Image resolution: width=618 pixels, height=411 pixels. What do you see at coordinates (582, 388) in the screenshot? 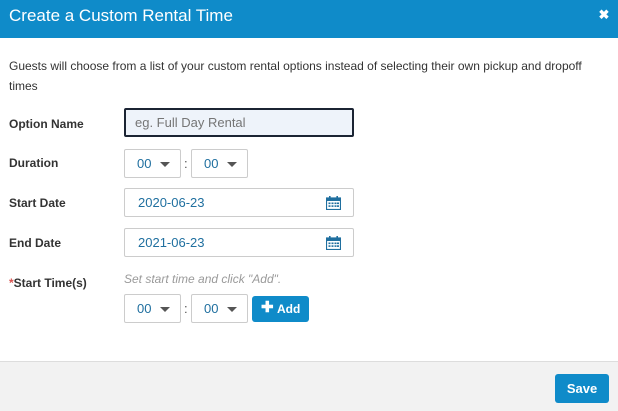
I see `save-button: Save` at bounding box center [582, 388].